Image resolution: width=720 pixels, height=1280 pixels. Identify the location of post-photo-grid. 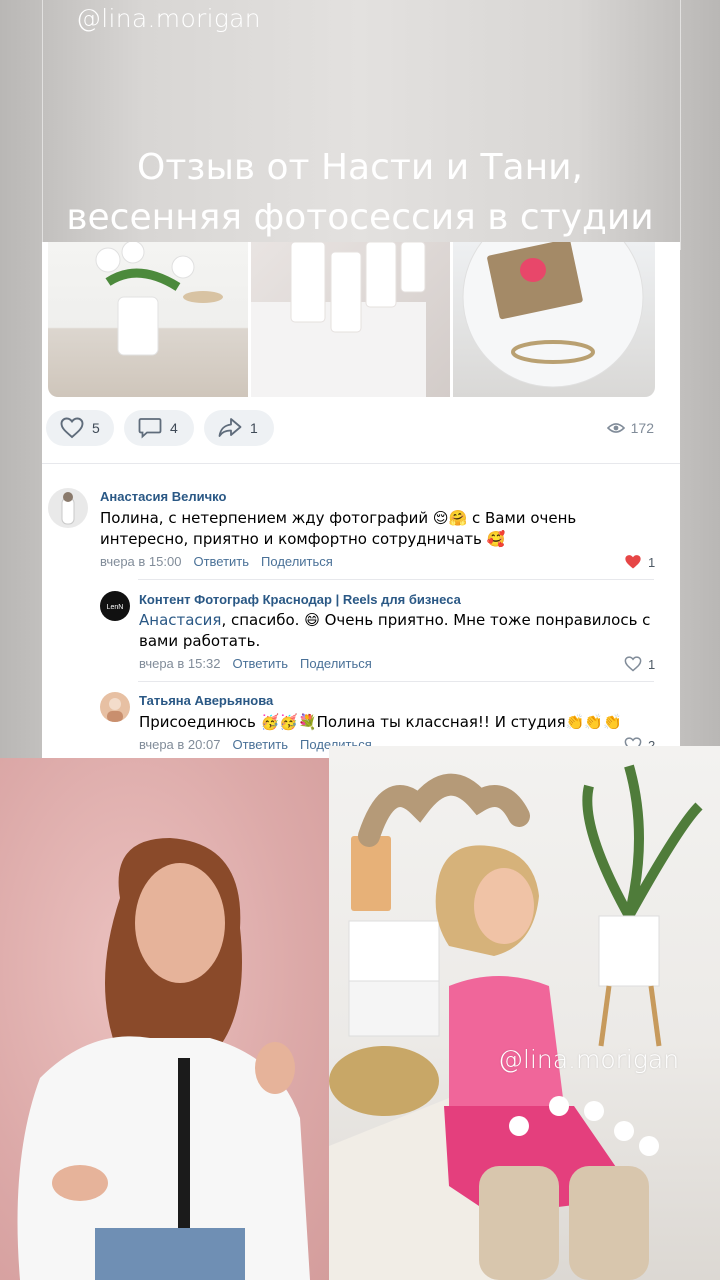
(351, 319).